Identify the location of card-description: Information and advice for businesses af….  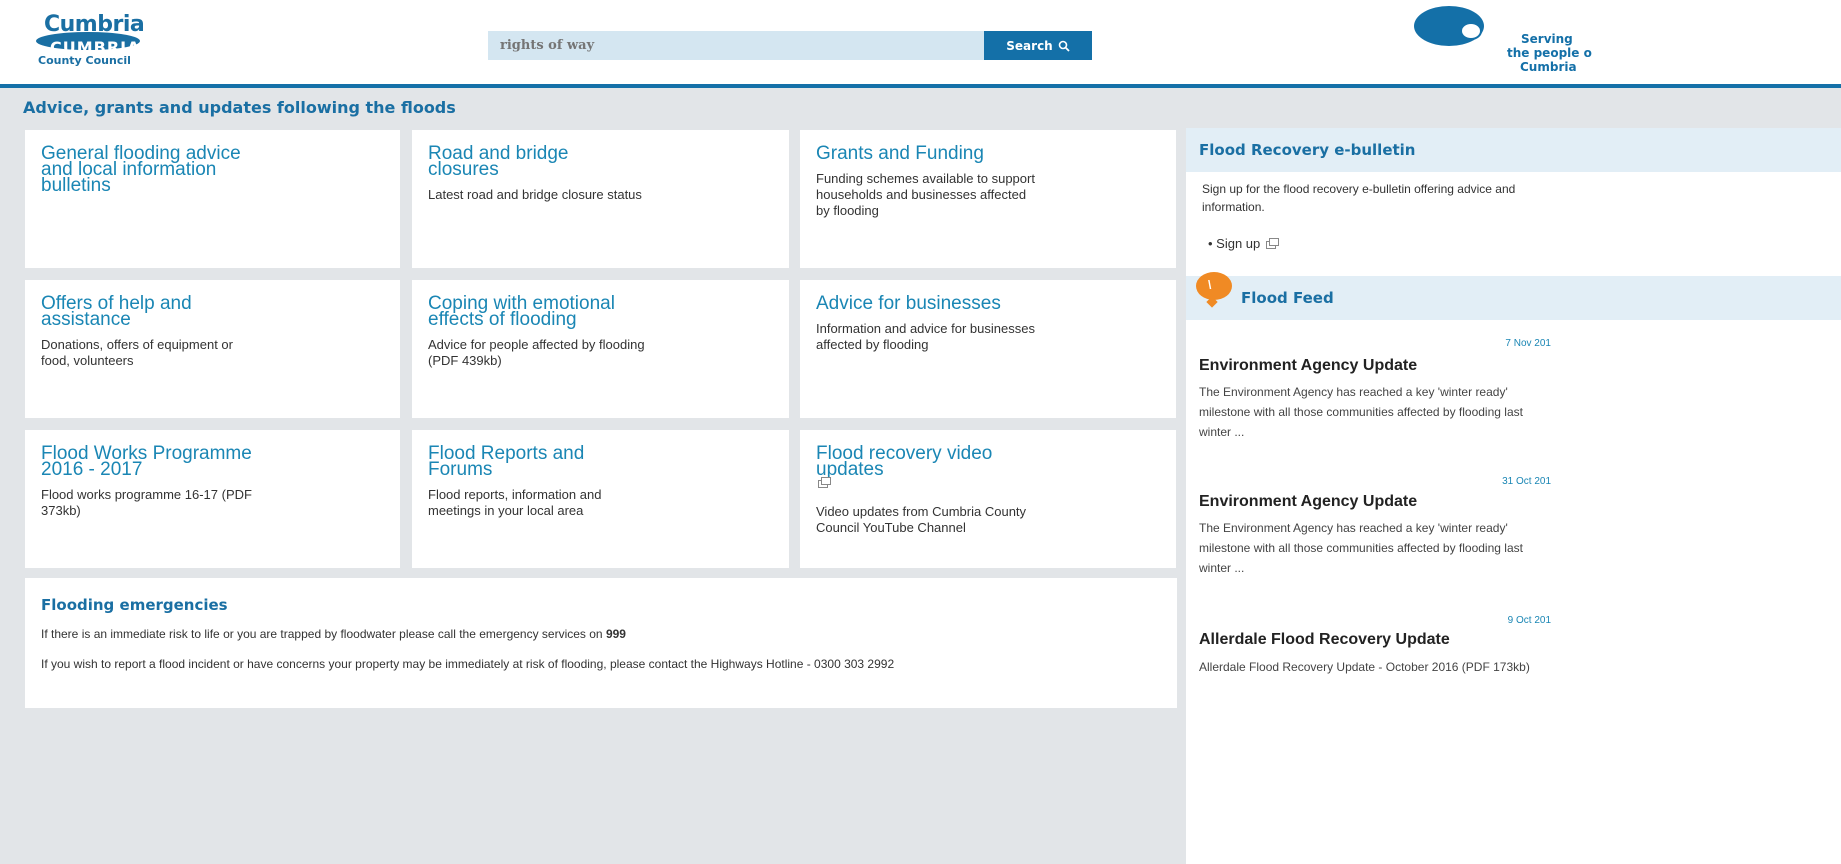
(925, 336).